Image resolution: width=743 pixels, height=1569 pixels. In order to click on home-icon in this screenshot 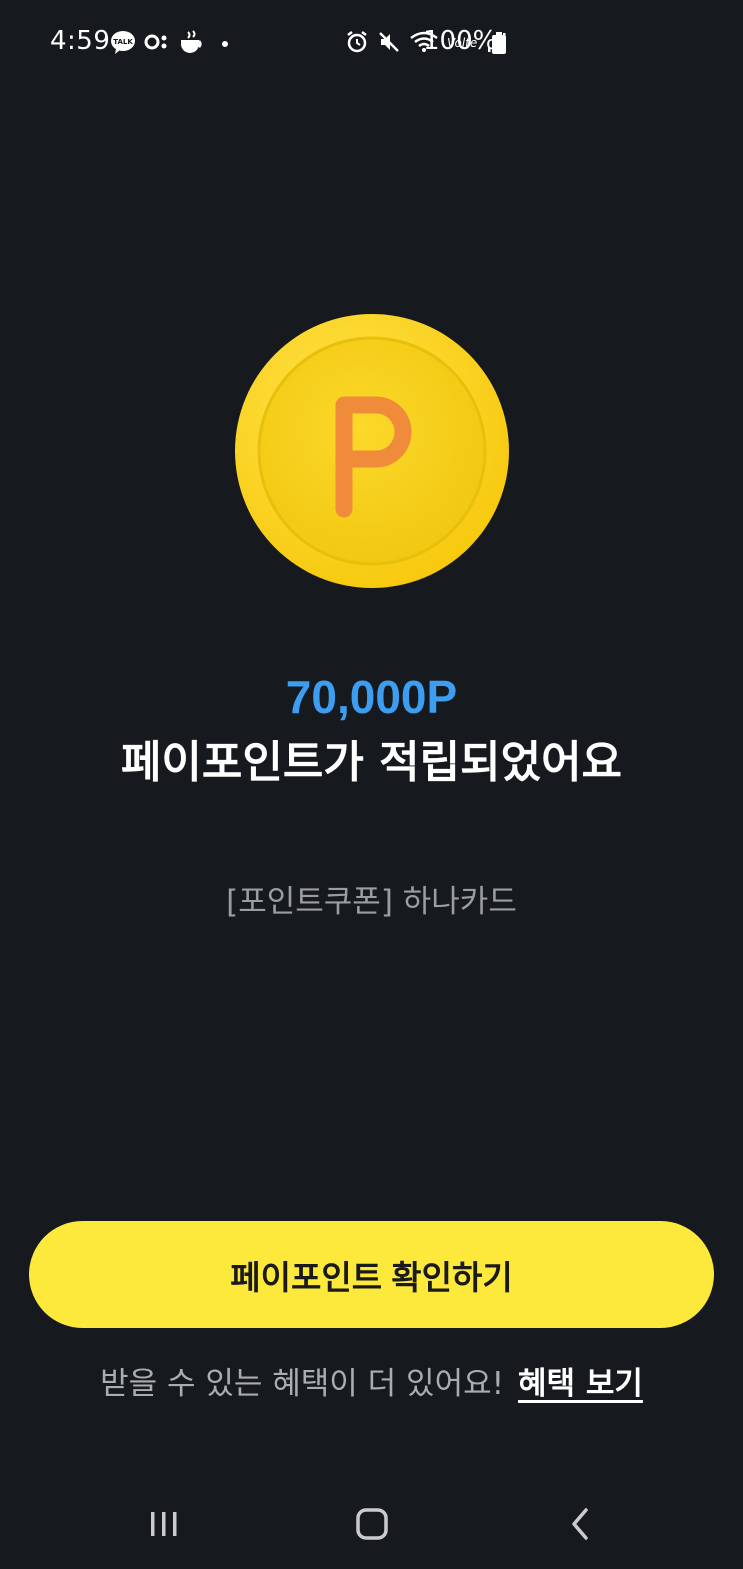, I will do `click(372, 1524)`.